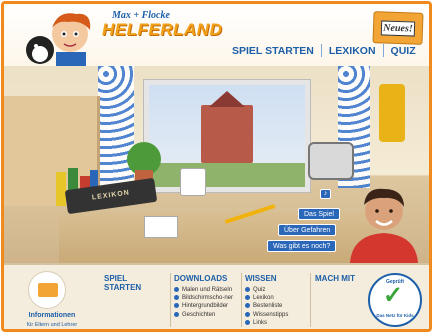  Describe the element at coordinates (403, 51) in the screenshot. I see `nav-quiz: QUIZ` at that location.